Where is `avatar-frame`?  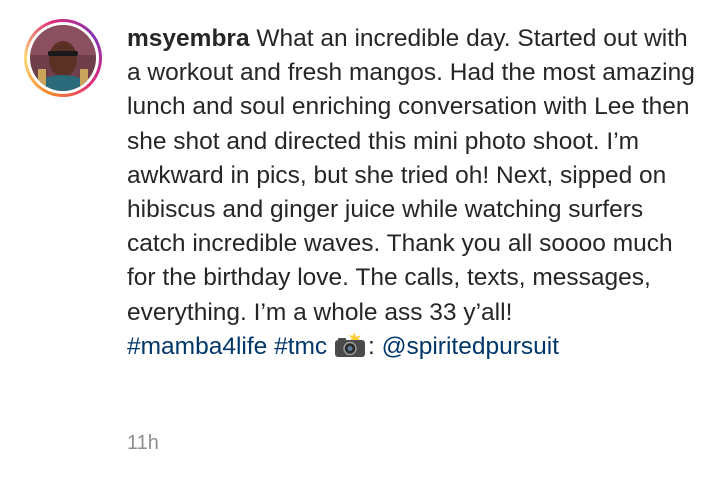 avatar-frame is located at coordinates (63, 58).